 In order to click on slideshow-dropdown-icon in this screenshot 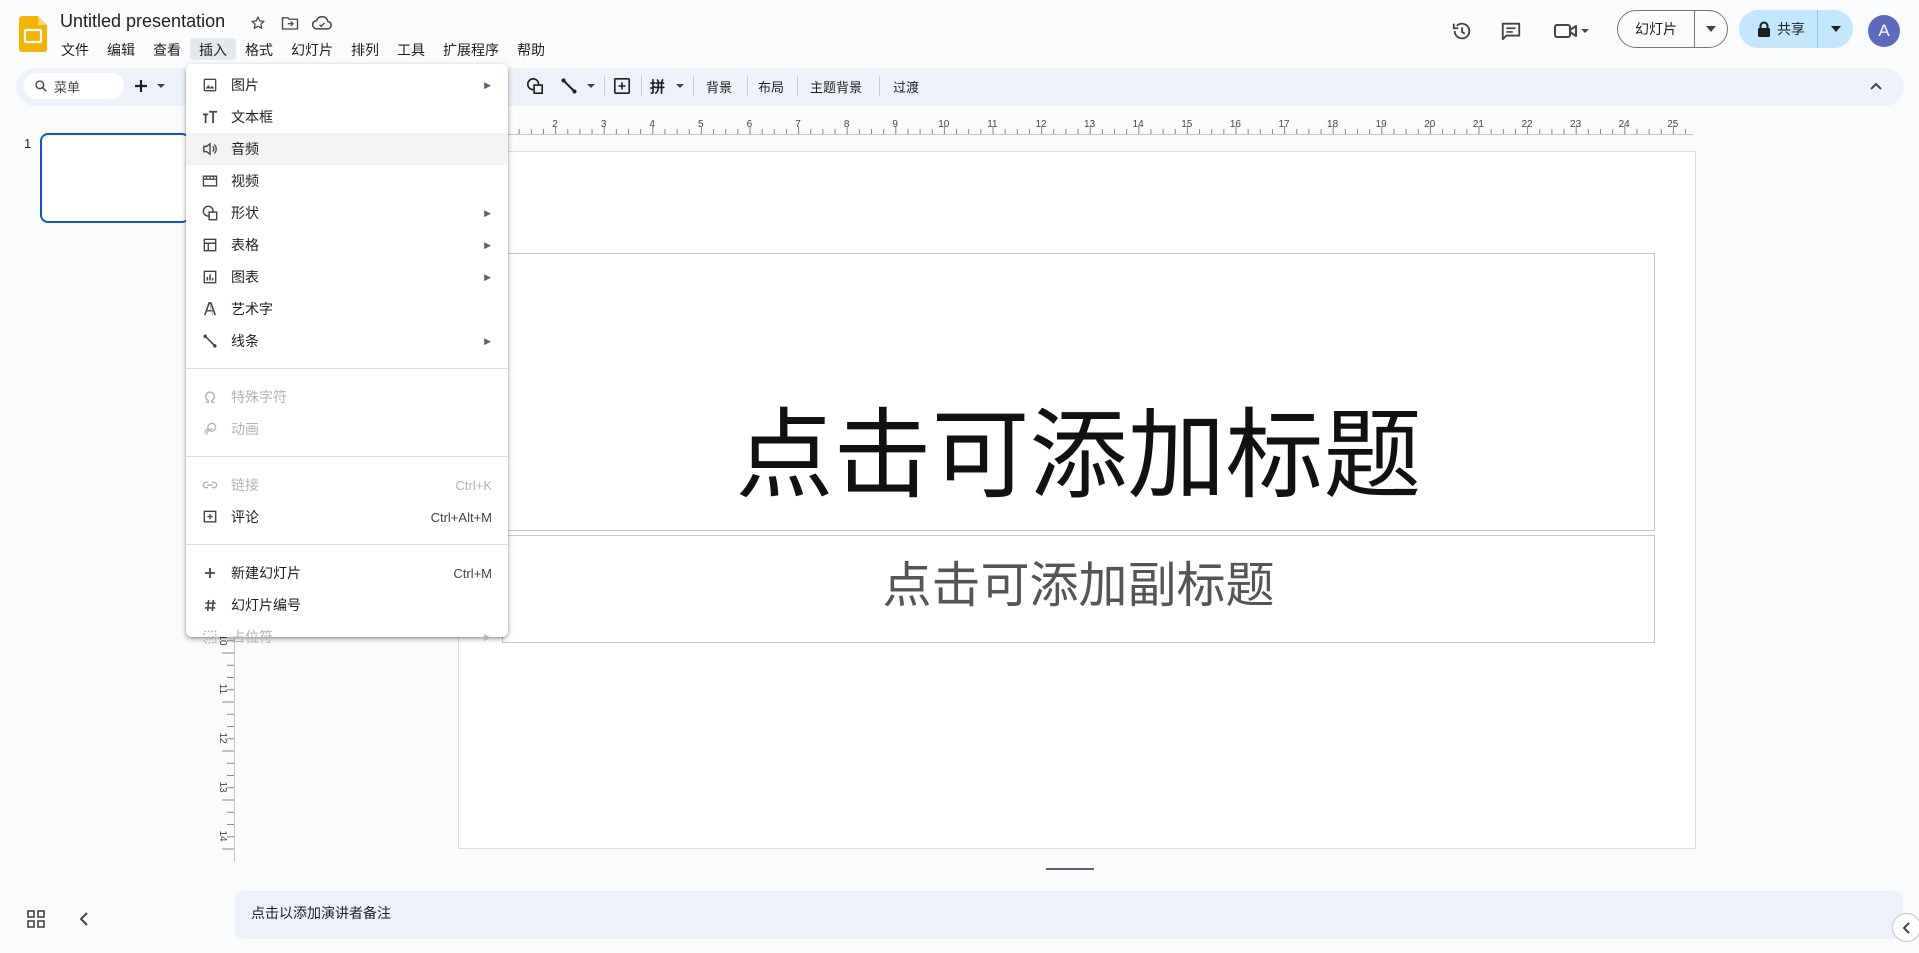, I will do `click(1711, 29)`.